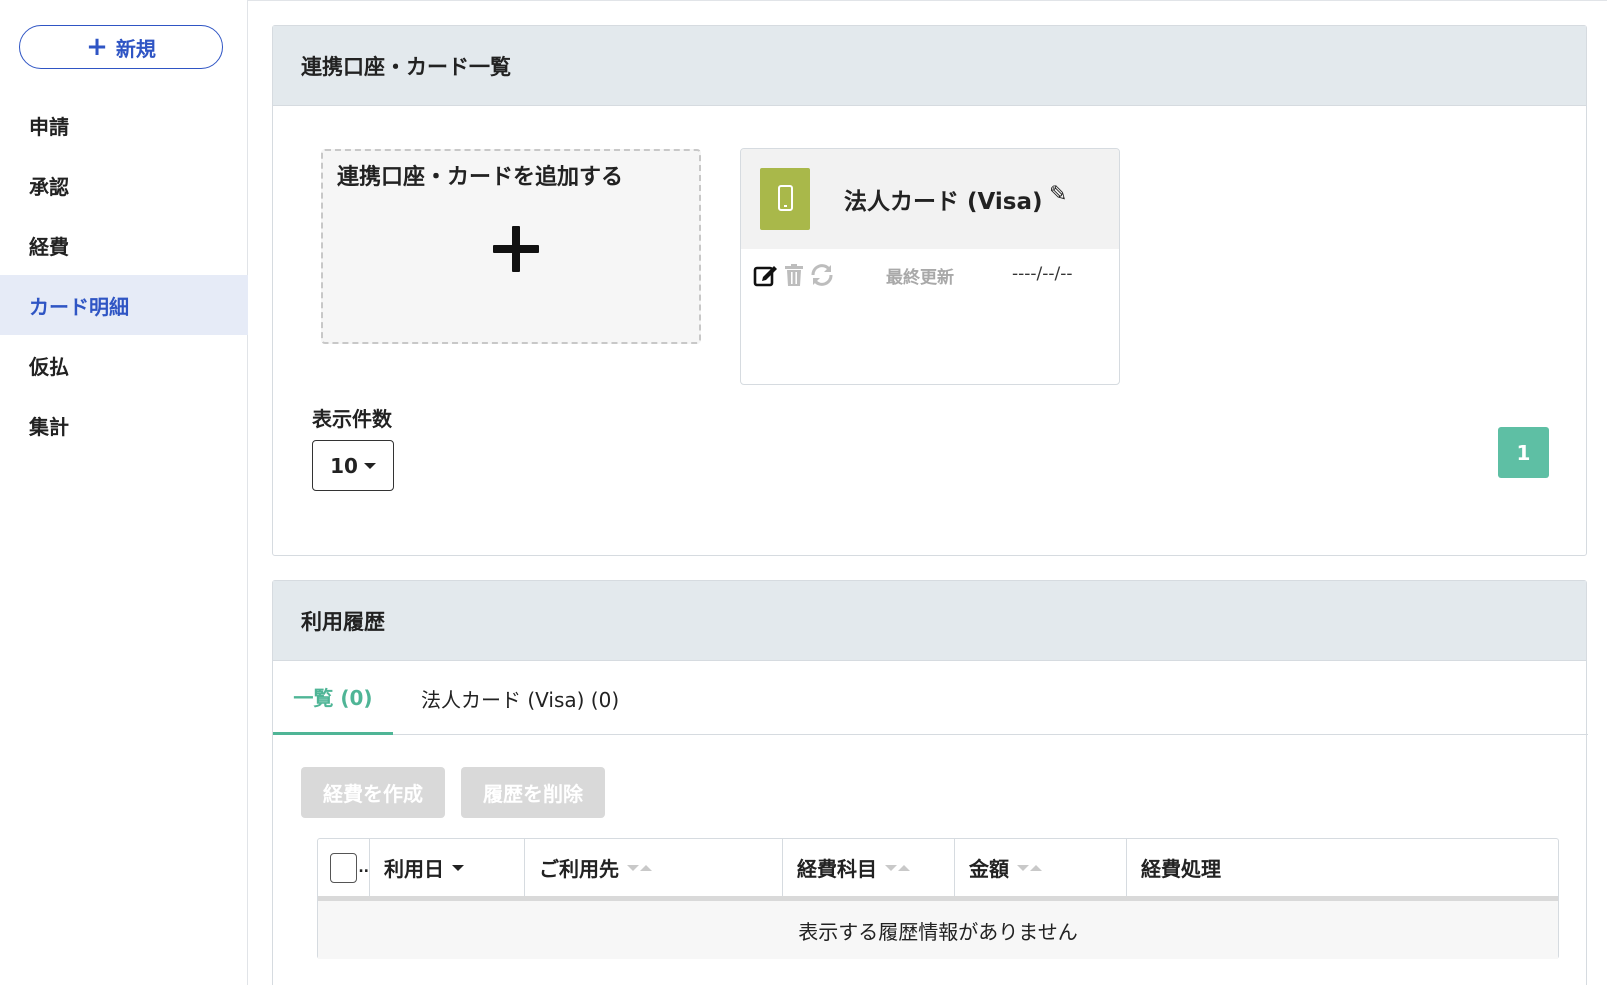 The width and height of the screenshot is (1607, 985). I want to click on card-header: 法人カード (Visa) ✎, so click(930, 199).